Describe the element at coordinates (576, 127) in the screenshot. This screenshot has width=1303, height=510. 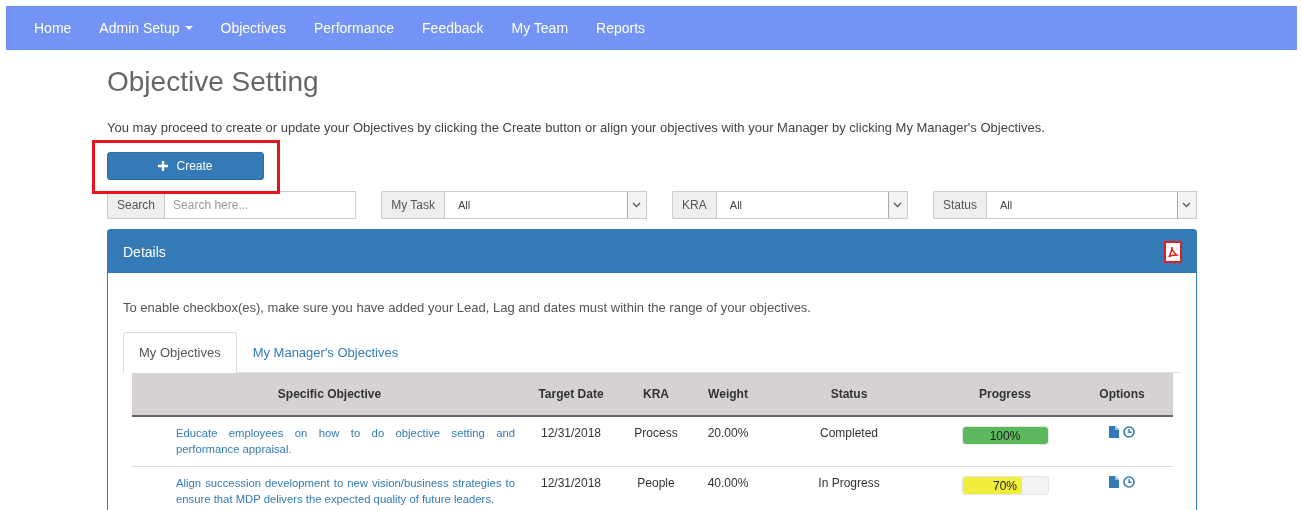
I see `intro-text: You may proceed to create or update your Objectives by clicking the Create button or align your objectives with your Manager by clicking My Manager's Objectives.` at that location.